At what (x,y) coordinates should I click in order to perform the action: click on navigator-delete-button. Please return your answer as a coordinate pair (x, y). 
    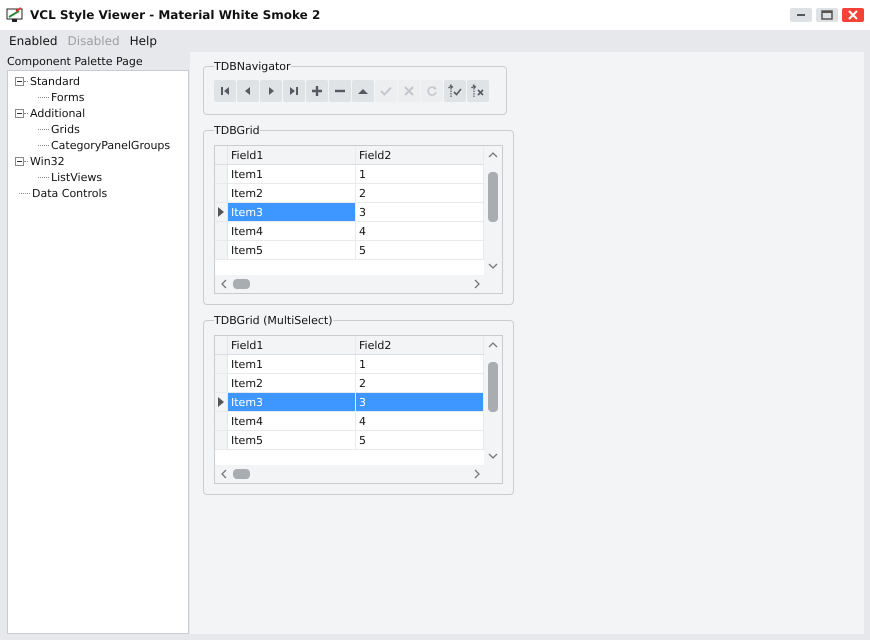
    Looking at the image, I should click on (340, 91).